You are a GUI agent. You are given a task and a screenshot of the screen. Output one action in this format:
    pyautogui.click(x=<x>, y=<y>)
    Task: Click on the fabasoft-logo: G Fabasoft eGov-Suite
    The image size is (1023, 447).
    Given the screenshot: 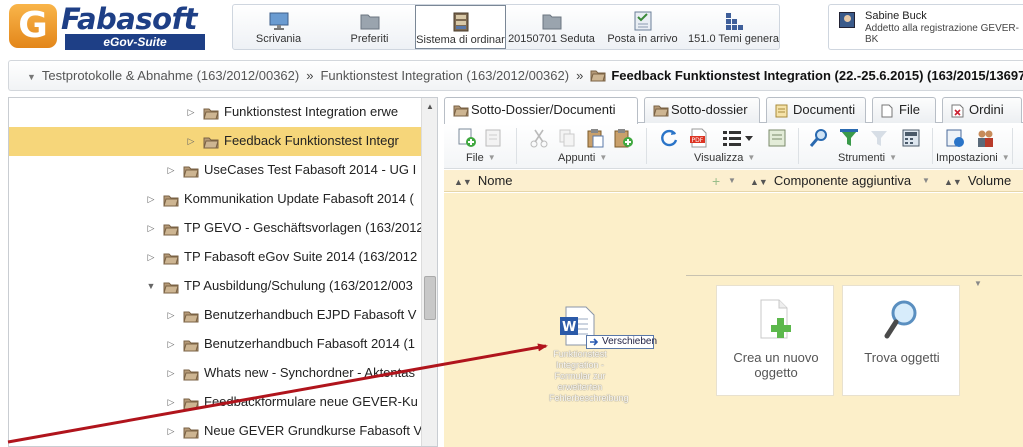 What is the action you would take?
    pyautogui.click(x=107, y=27)
    